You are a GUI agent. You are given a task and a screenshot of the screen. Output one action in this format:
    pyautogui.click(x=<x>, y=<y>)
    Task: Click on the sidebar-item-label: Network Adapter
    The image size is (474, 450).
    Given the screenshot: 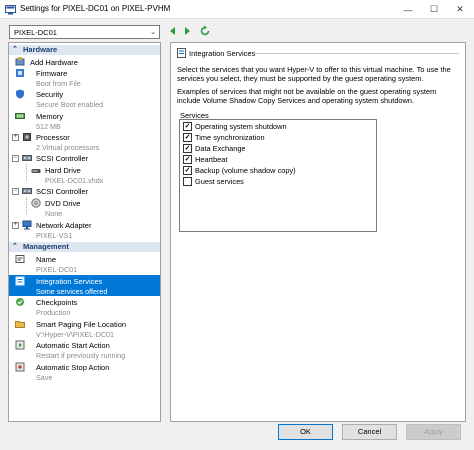 What is the action you would take?
    pyautogui.click(x=64, y=225)
    